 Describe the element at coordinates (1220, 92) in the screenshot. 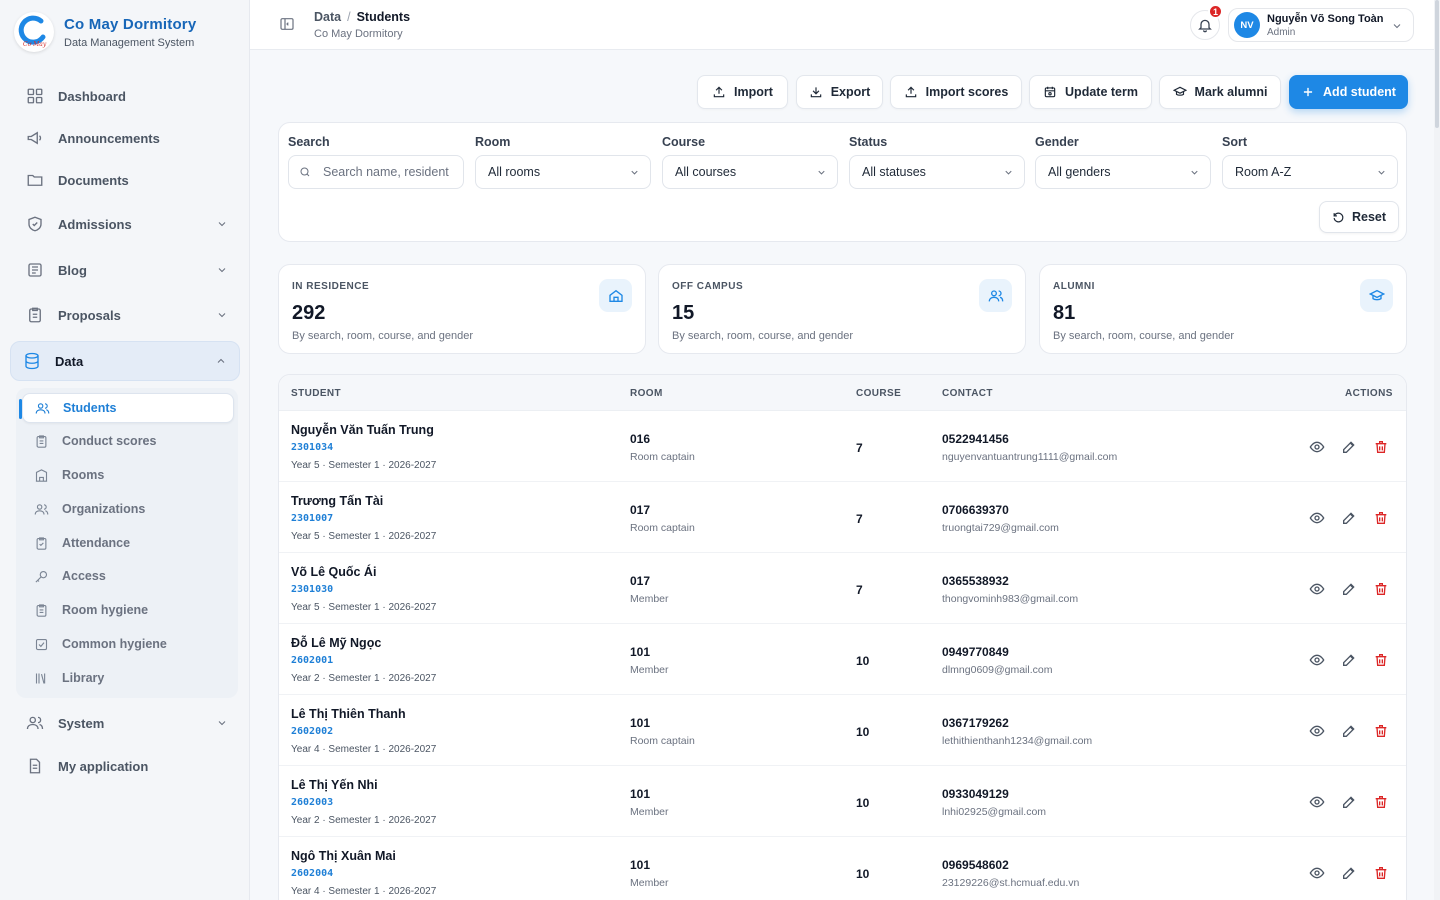

I see `mark-alumni-button: Mark alumni` at that location.